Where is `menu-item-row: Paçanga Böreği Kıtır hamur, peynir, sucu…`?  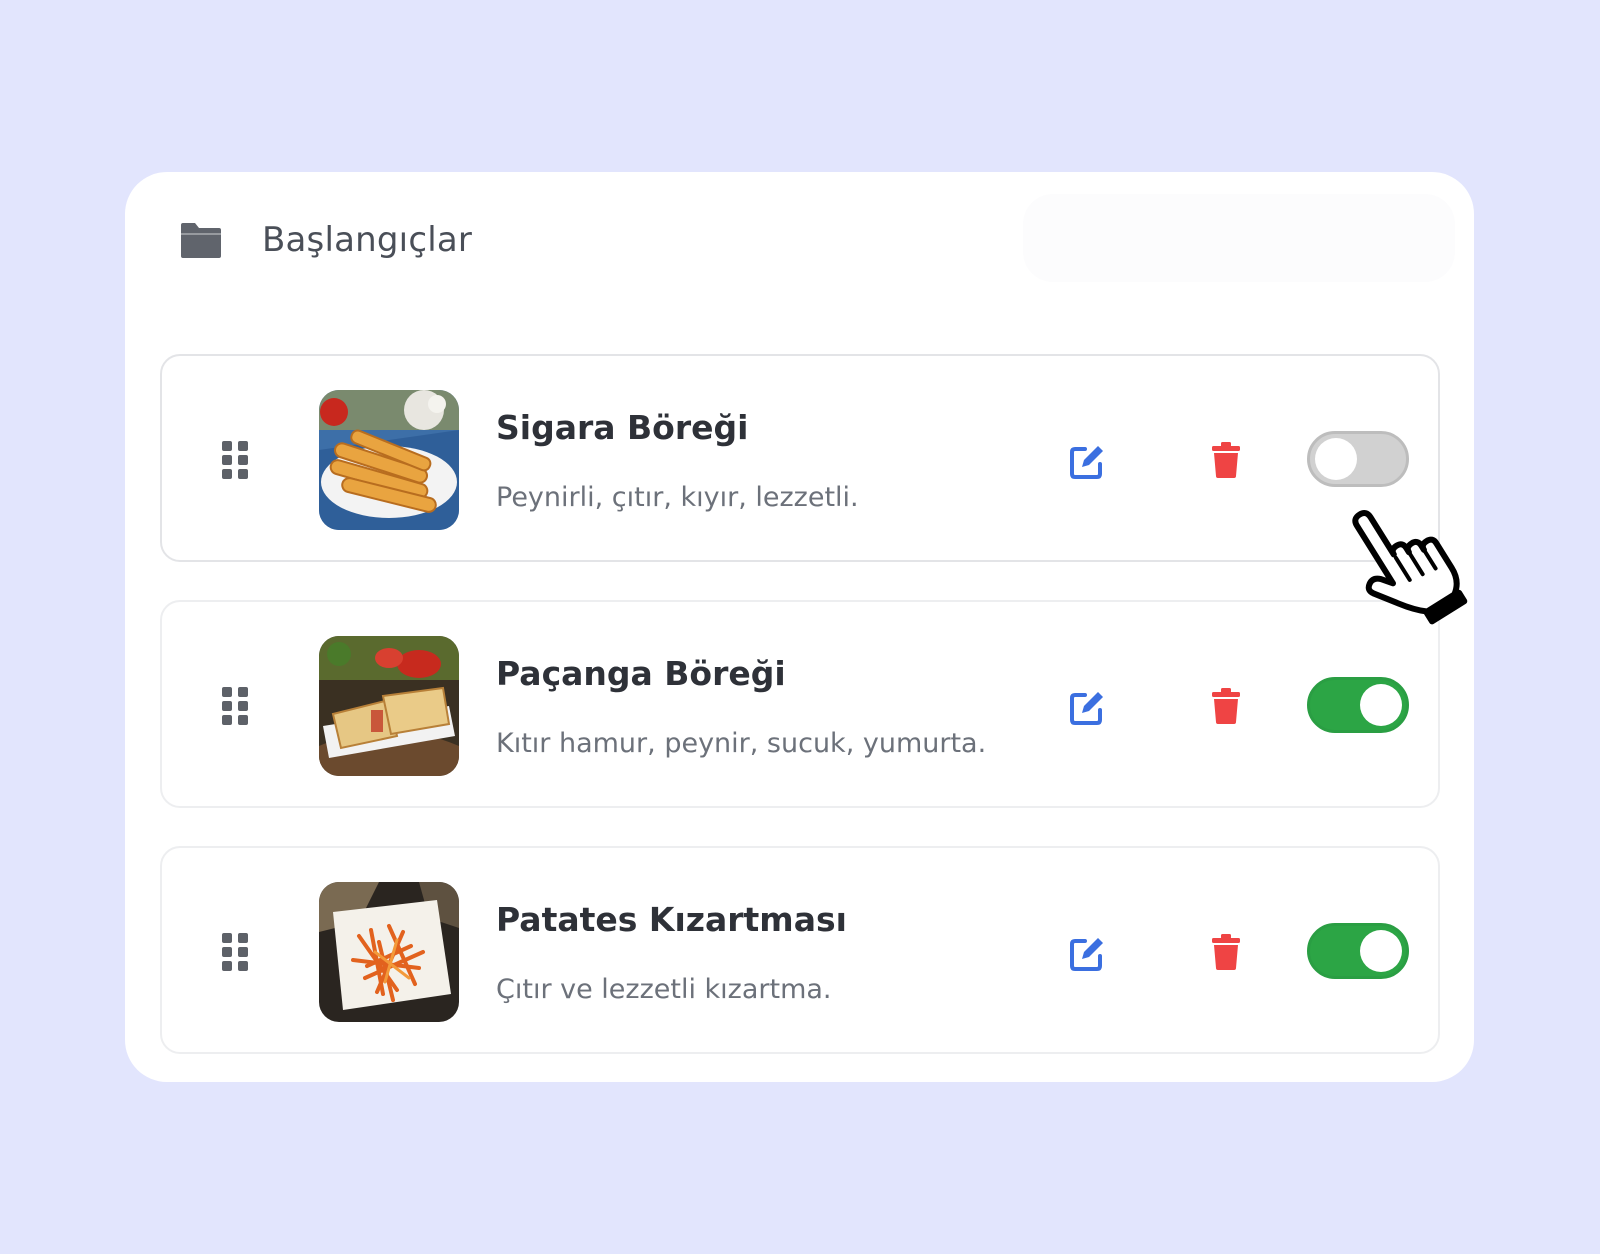 menu-item-row: Paçanga Böreği Kıtır hamur, peynir, sucu… is located at coordinates (800, 704).